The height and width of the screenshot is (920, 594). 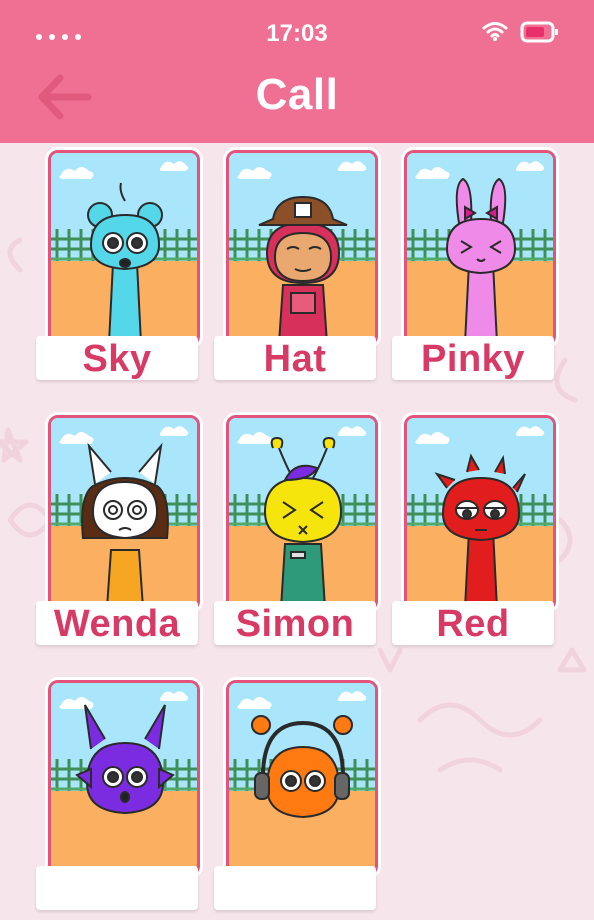 I want to click on character-name: Wenda, so click(x=117, y=623).